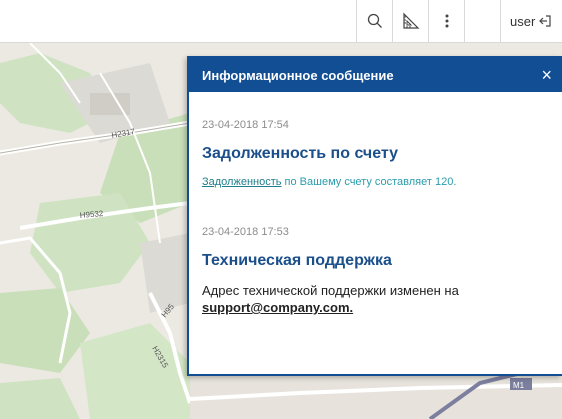 Image resolution: width=562 pixels, height=419 pixels. I want to click on more-menu-button, so click(446, 21).